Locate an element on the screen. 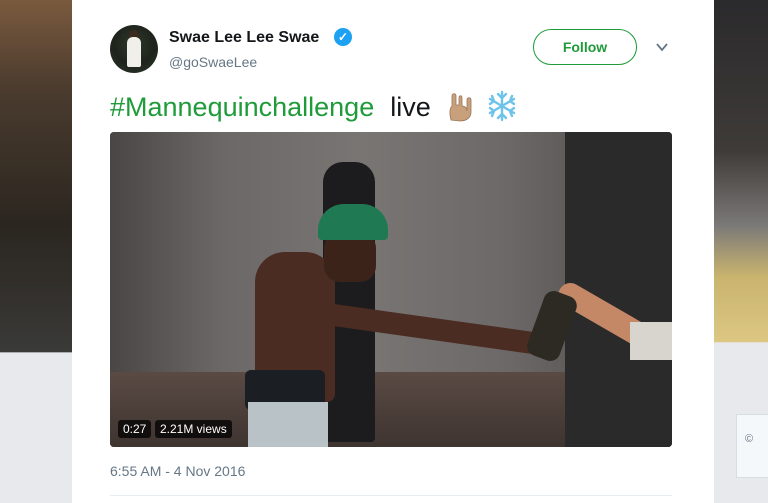 This screenshot has height=503, width=768. video-duration-badge: 0:27 is located at coordinates (135, 429).